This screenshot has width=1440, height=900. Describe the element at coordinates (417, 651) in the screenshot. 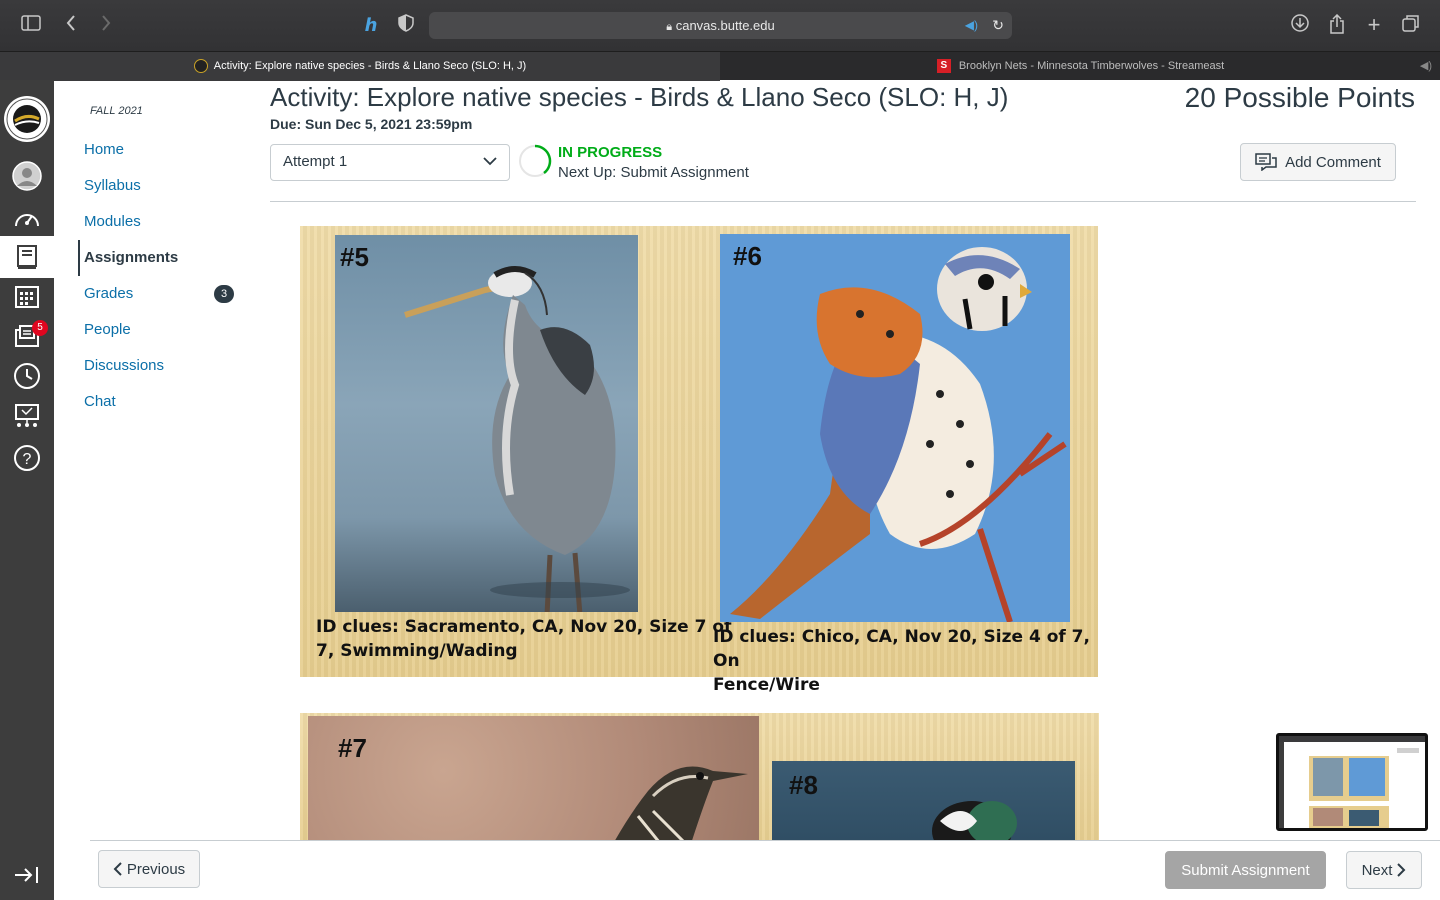

I see `id-clue-5-line2: 7, Swimming/Wading` at that location.